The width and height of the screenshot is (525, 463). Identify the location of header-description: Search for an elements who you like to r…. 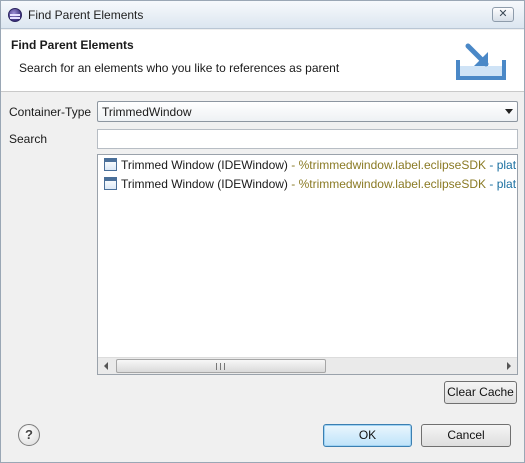
(179, 68).